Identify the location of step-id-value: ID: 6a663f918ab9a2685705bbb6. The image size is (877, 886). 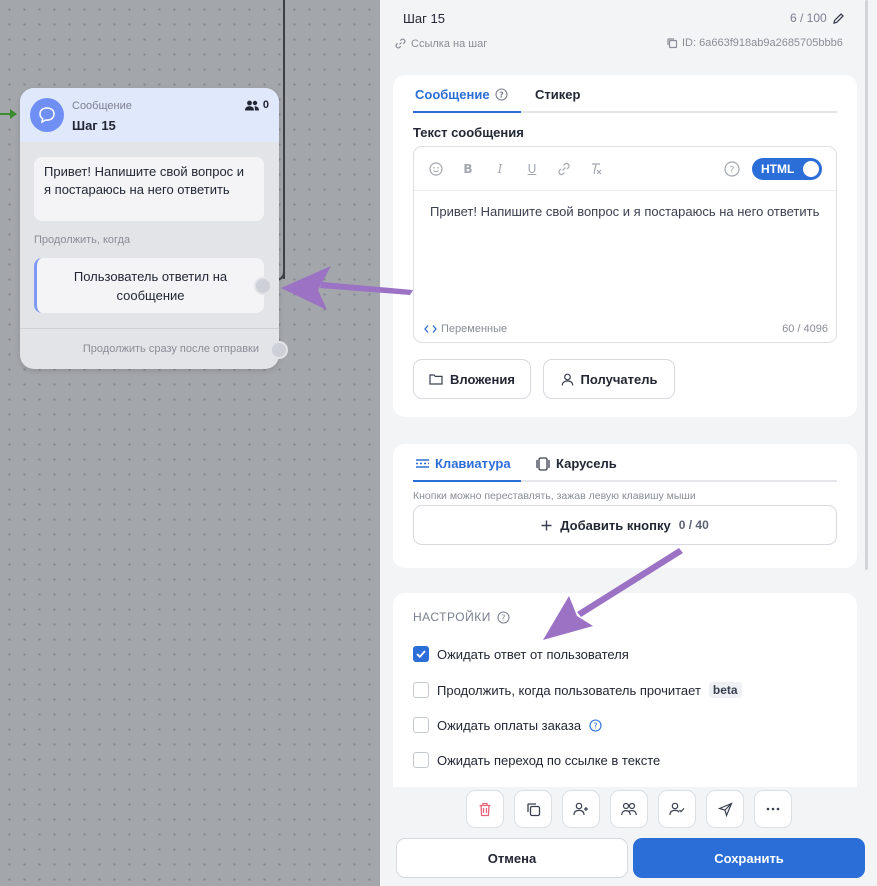
(762, 43).